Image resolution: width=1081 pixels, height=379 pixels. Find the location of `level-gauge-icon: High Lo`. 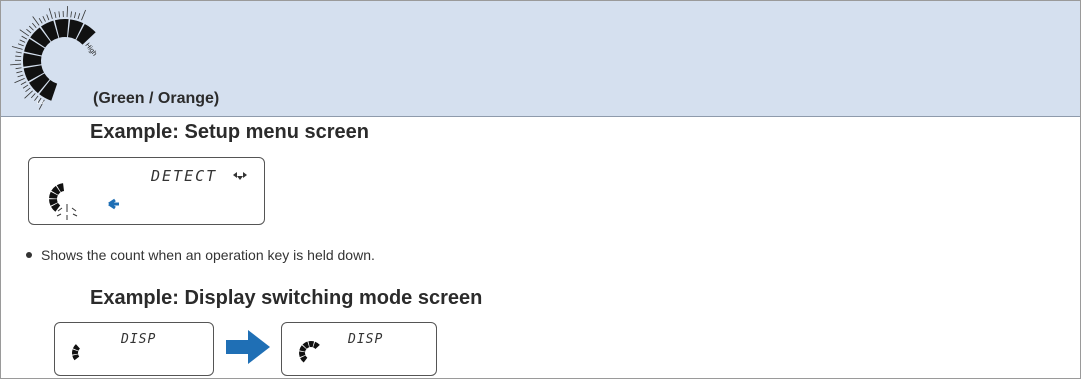

level-gauge-icon: High Lo is located at coordinates (54, 58).